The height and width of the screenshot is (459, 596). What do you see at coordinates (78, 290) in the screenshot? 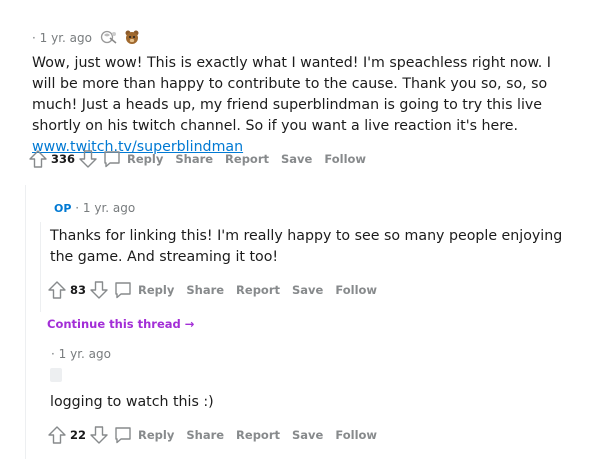
I see `vote-score: 83` at bounding box center [78, 290].